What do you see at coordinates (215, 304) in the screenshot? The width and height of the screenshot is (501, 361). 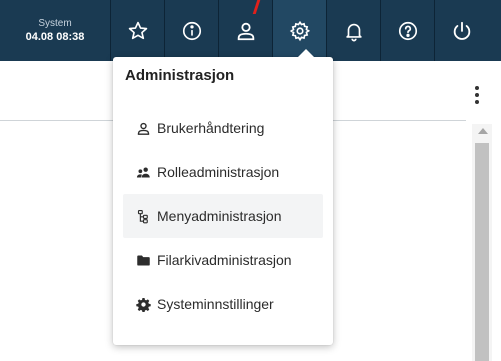 I see `menu-item-label: Systeminnstillinger` at bounding box center [215, 304].